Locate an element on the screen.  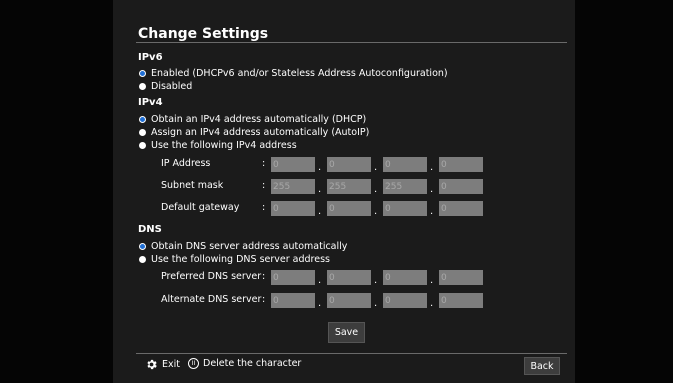
back-button: Back is located at coordinates (542, 366).